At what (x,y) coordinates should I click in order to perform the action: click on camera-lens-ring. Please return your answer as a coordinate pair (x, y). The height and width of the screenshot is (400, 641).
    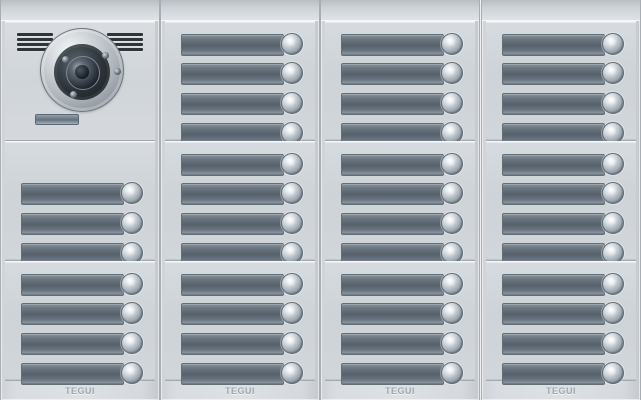
    Looking at the image, I should click on (87, 72).